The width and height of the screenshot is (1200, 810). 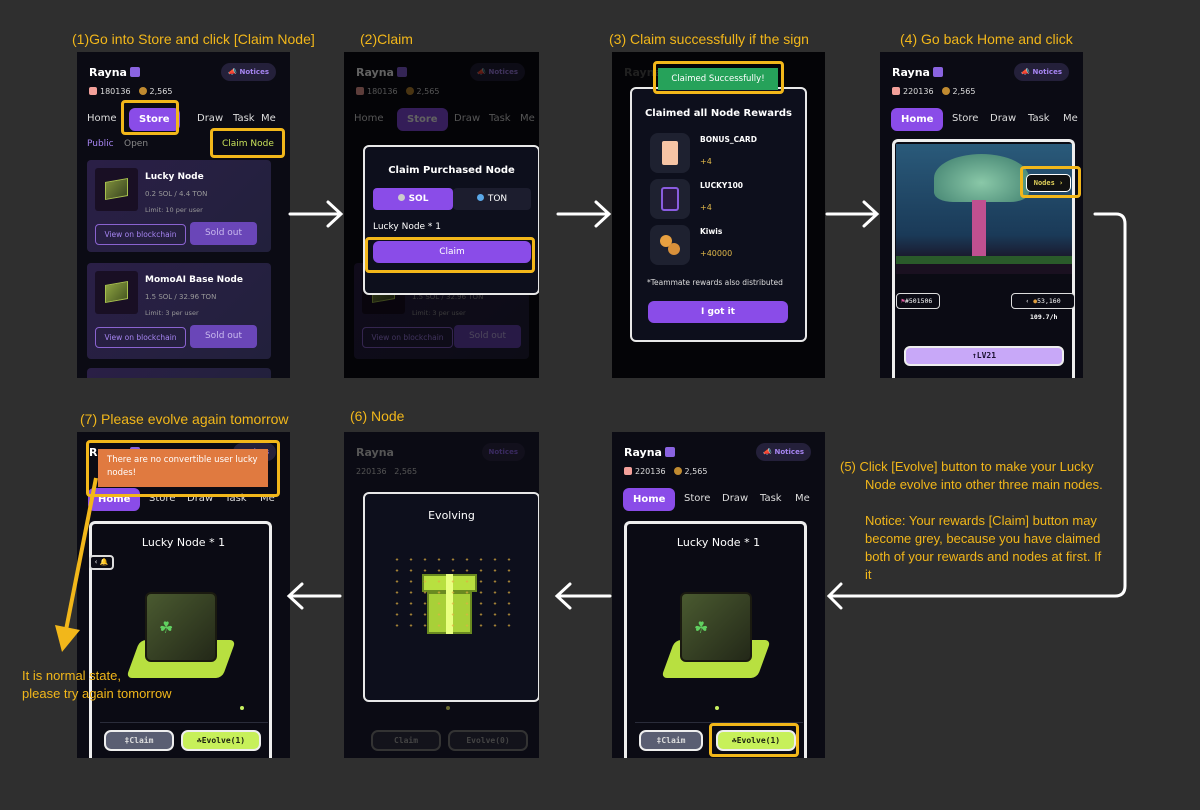 What do you see at coordinates (719, 500) in the screenshot?
I see `main-nav: Home Store Draw Task Me` at bounding box center [719, 500].